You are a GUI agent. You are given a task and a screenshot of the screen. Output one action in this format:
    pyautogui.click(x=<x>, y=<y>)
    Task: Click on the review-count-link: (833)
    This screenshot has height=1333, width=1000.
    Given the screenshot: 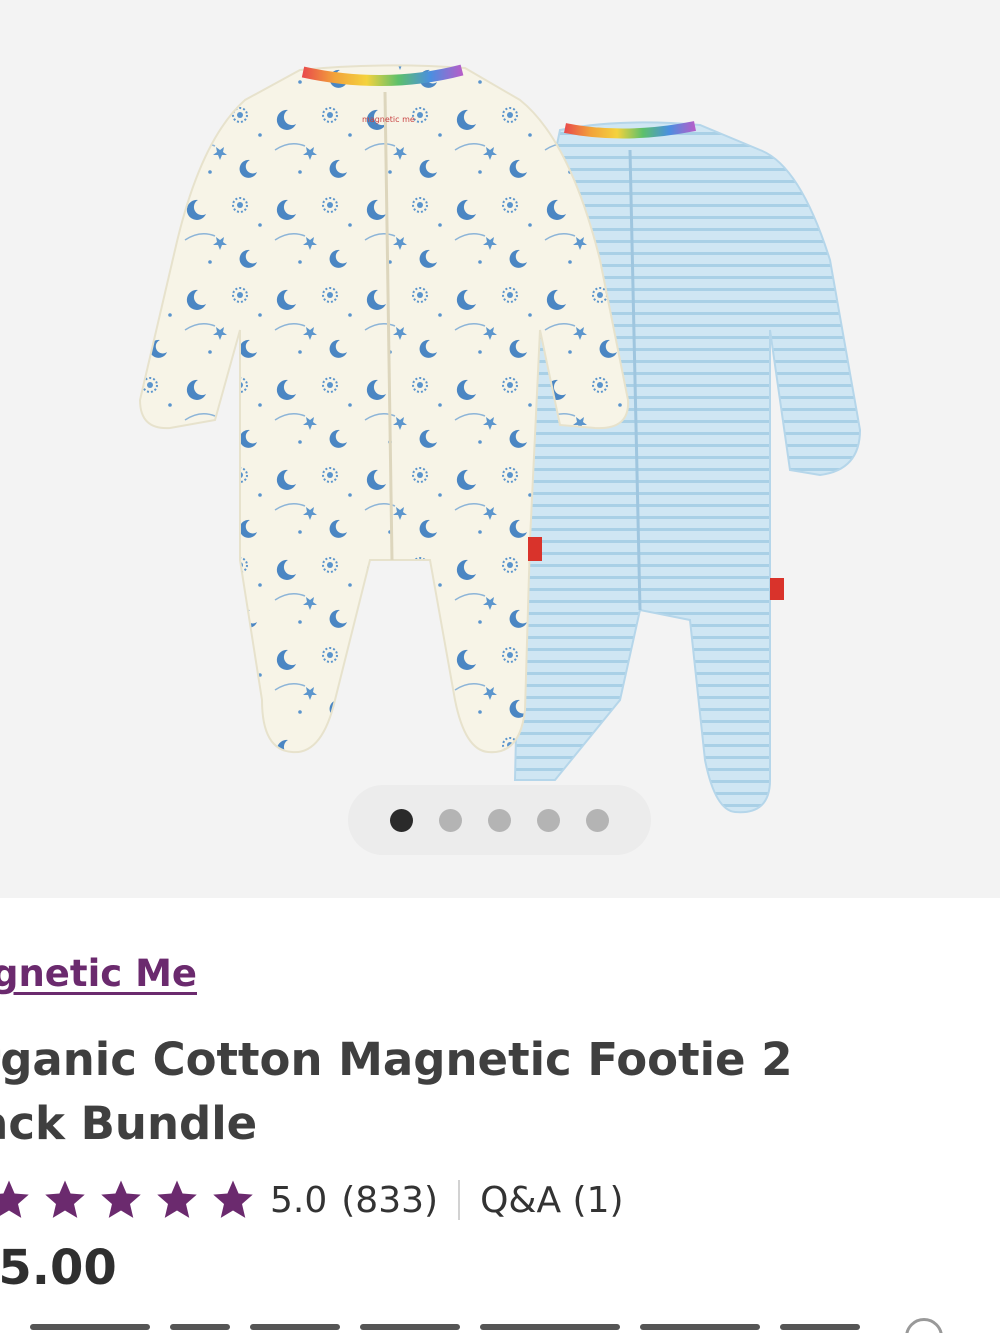 What is the action you would take?
    pyautogui.click(x=389, y=1200)
    